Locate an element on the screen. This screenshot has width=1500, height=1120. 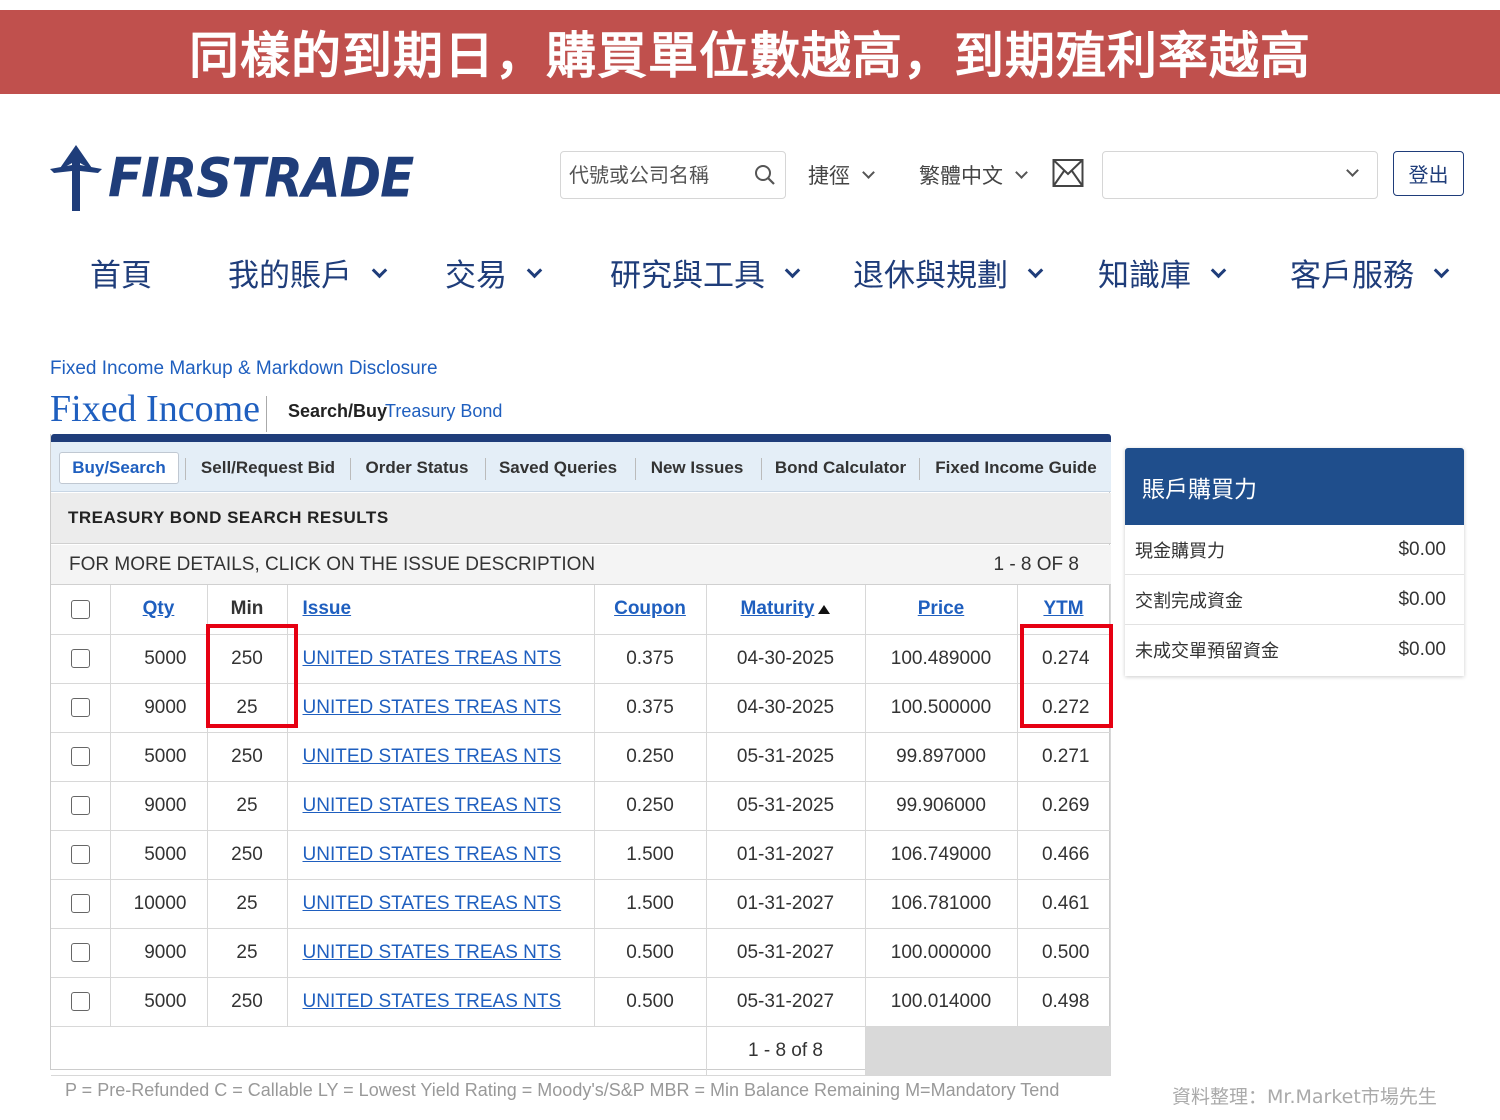
tab-saved-queries: Saved Queries is located at coordinates (558, 468).